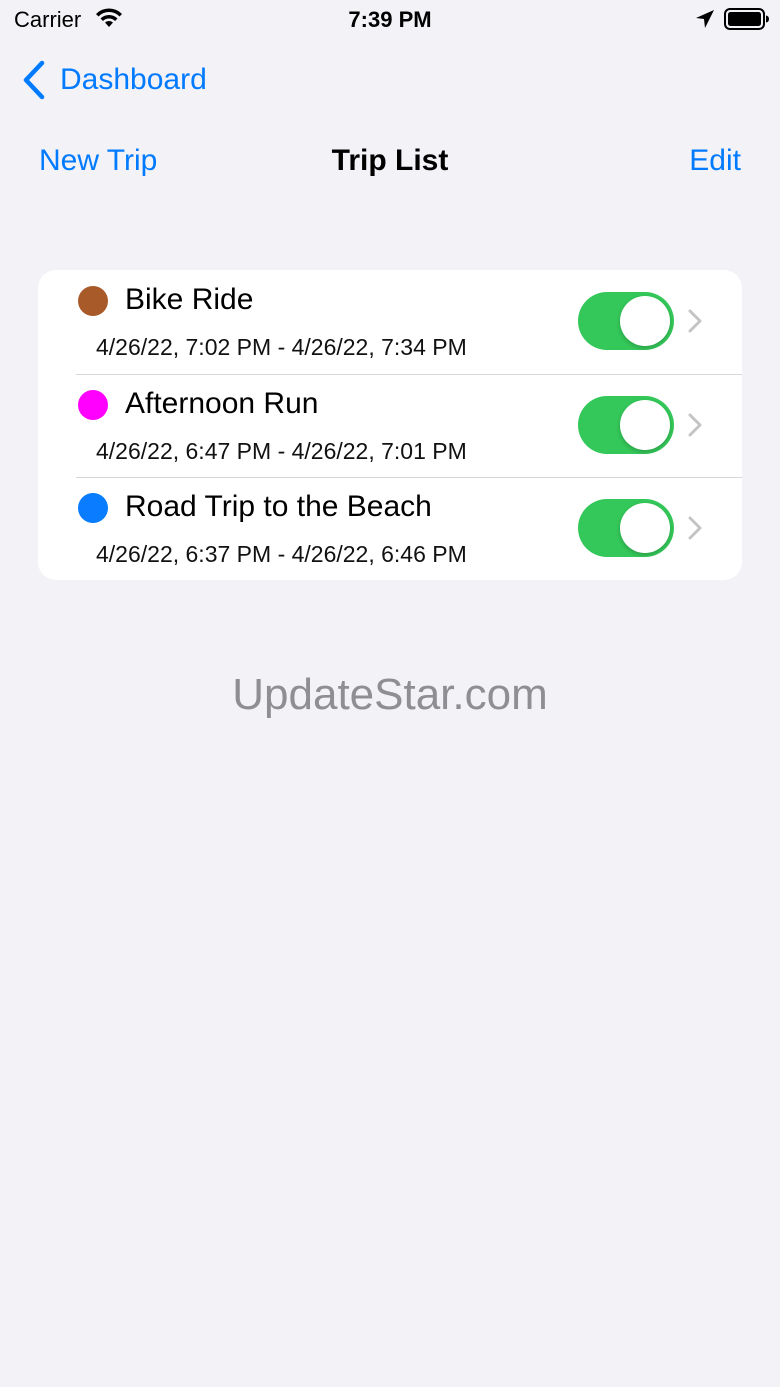  Describe the element at coordinates (189, 299) in the screenshot. I see `trip-name: Bike Ride` at that location.